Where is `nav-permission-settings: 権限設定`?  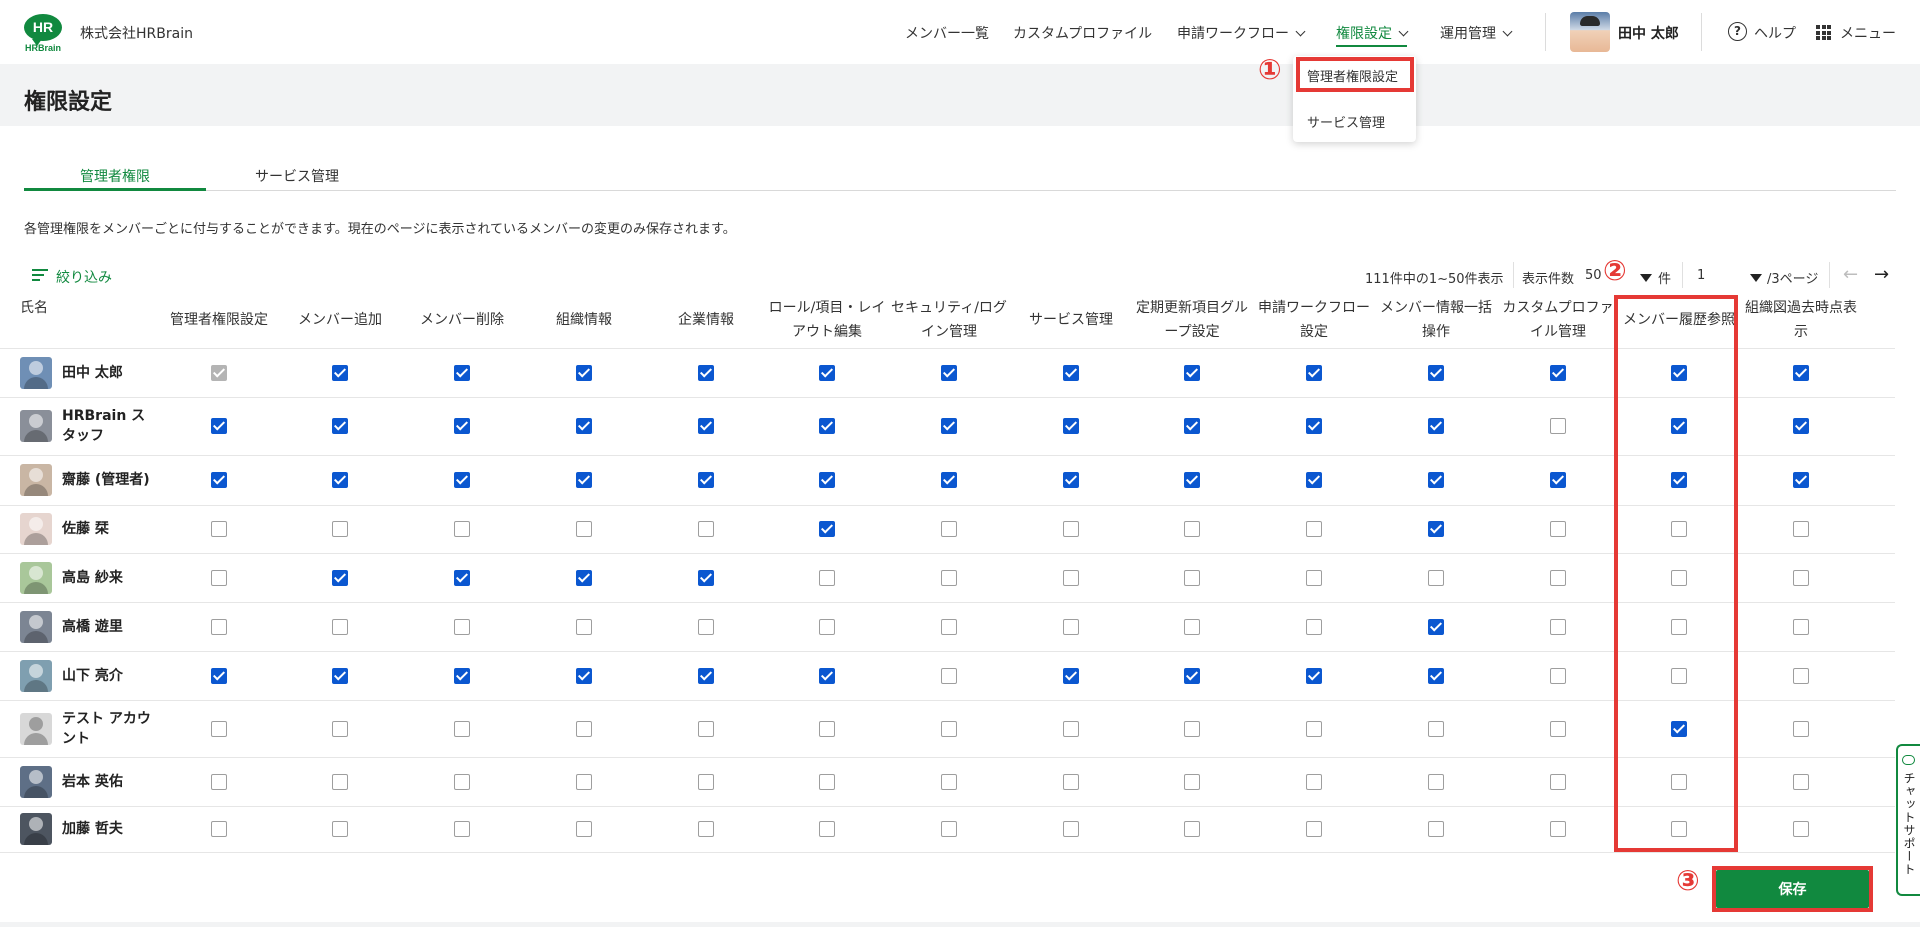
nav-permission-settings: 権限設定 is located at coordinates (1372, 35).